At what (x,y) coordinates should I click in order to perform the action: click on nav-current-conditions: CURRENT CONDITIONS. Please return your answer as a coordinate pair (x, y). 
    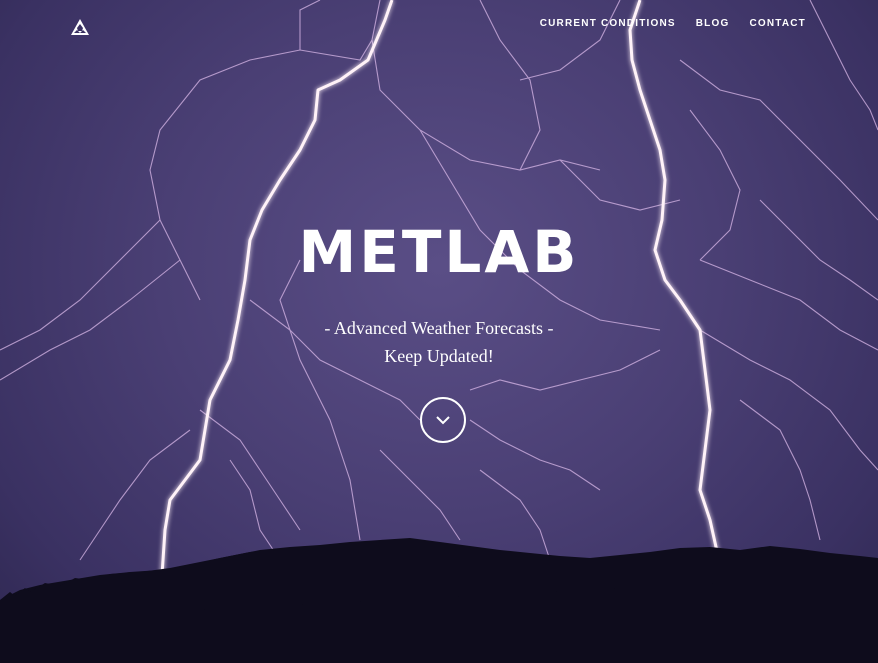
    Looking at the image, I should click on (608, 23).